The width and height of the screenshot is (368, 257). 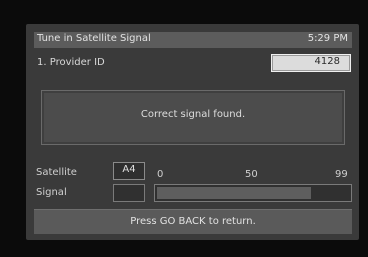 I want to click on signal-strength-fill, so click(x=234, y=193).